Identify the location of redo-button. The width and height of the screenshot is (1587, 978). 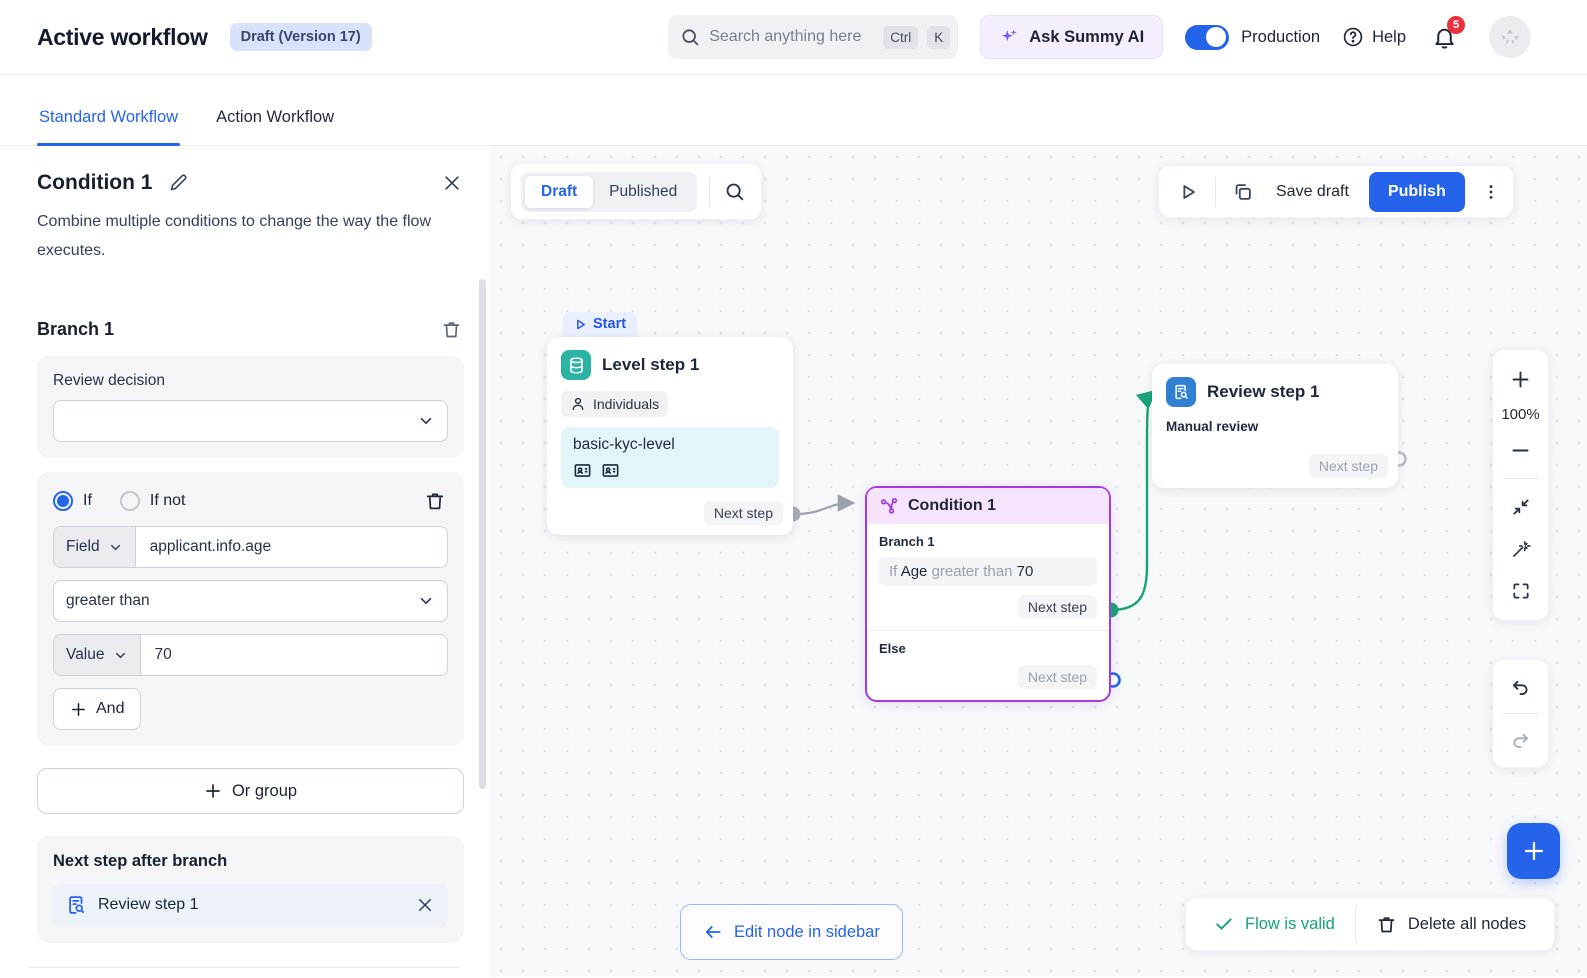
(1521, 740).